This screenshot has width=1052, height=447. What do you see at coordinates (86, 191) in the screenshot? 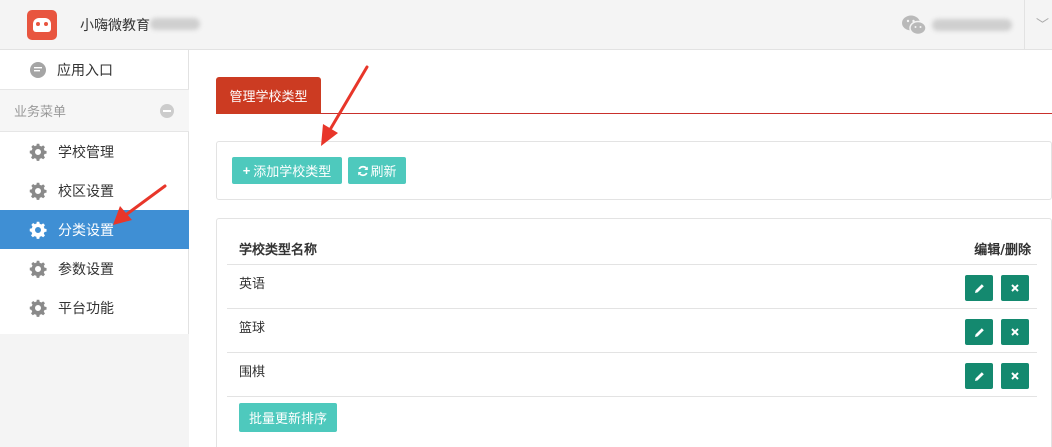
I see `sidebar-item-label: 校区设置` at bounding box center [86, 191].